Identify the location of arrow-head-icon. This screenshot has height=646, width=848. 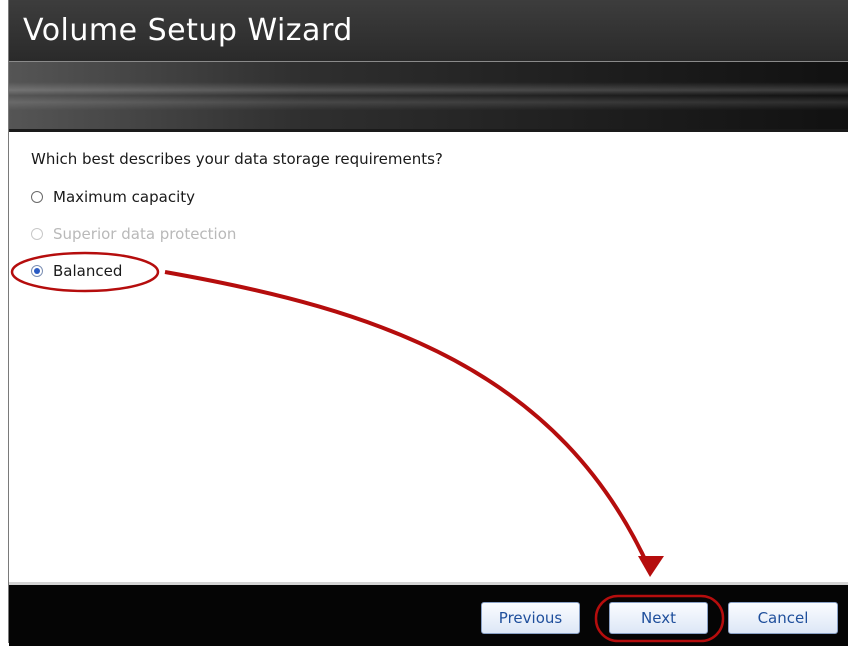
(651, 566).